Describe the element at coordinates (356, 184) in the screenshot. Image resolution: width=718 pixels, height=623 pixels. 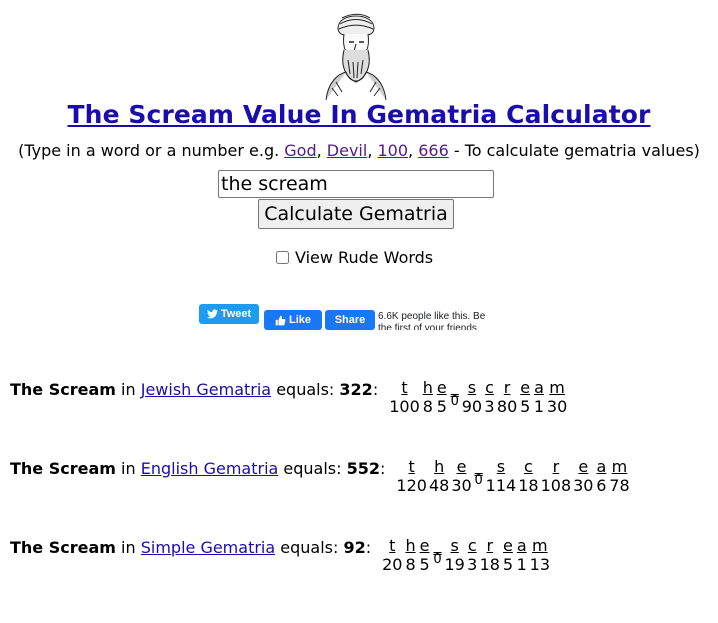
I see `word-input` at that location.